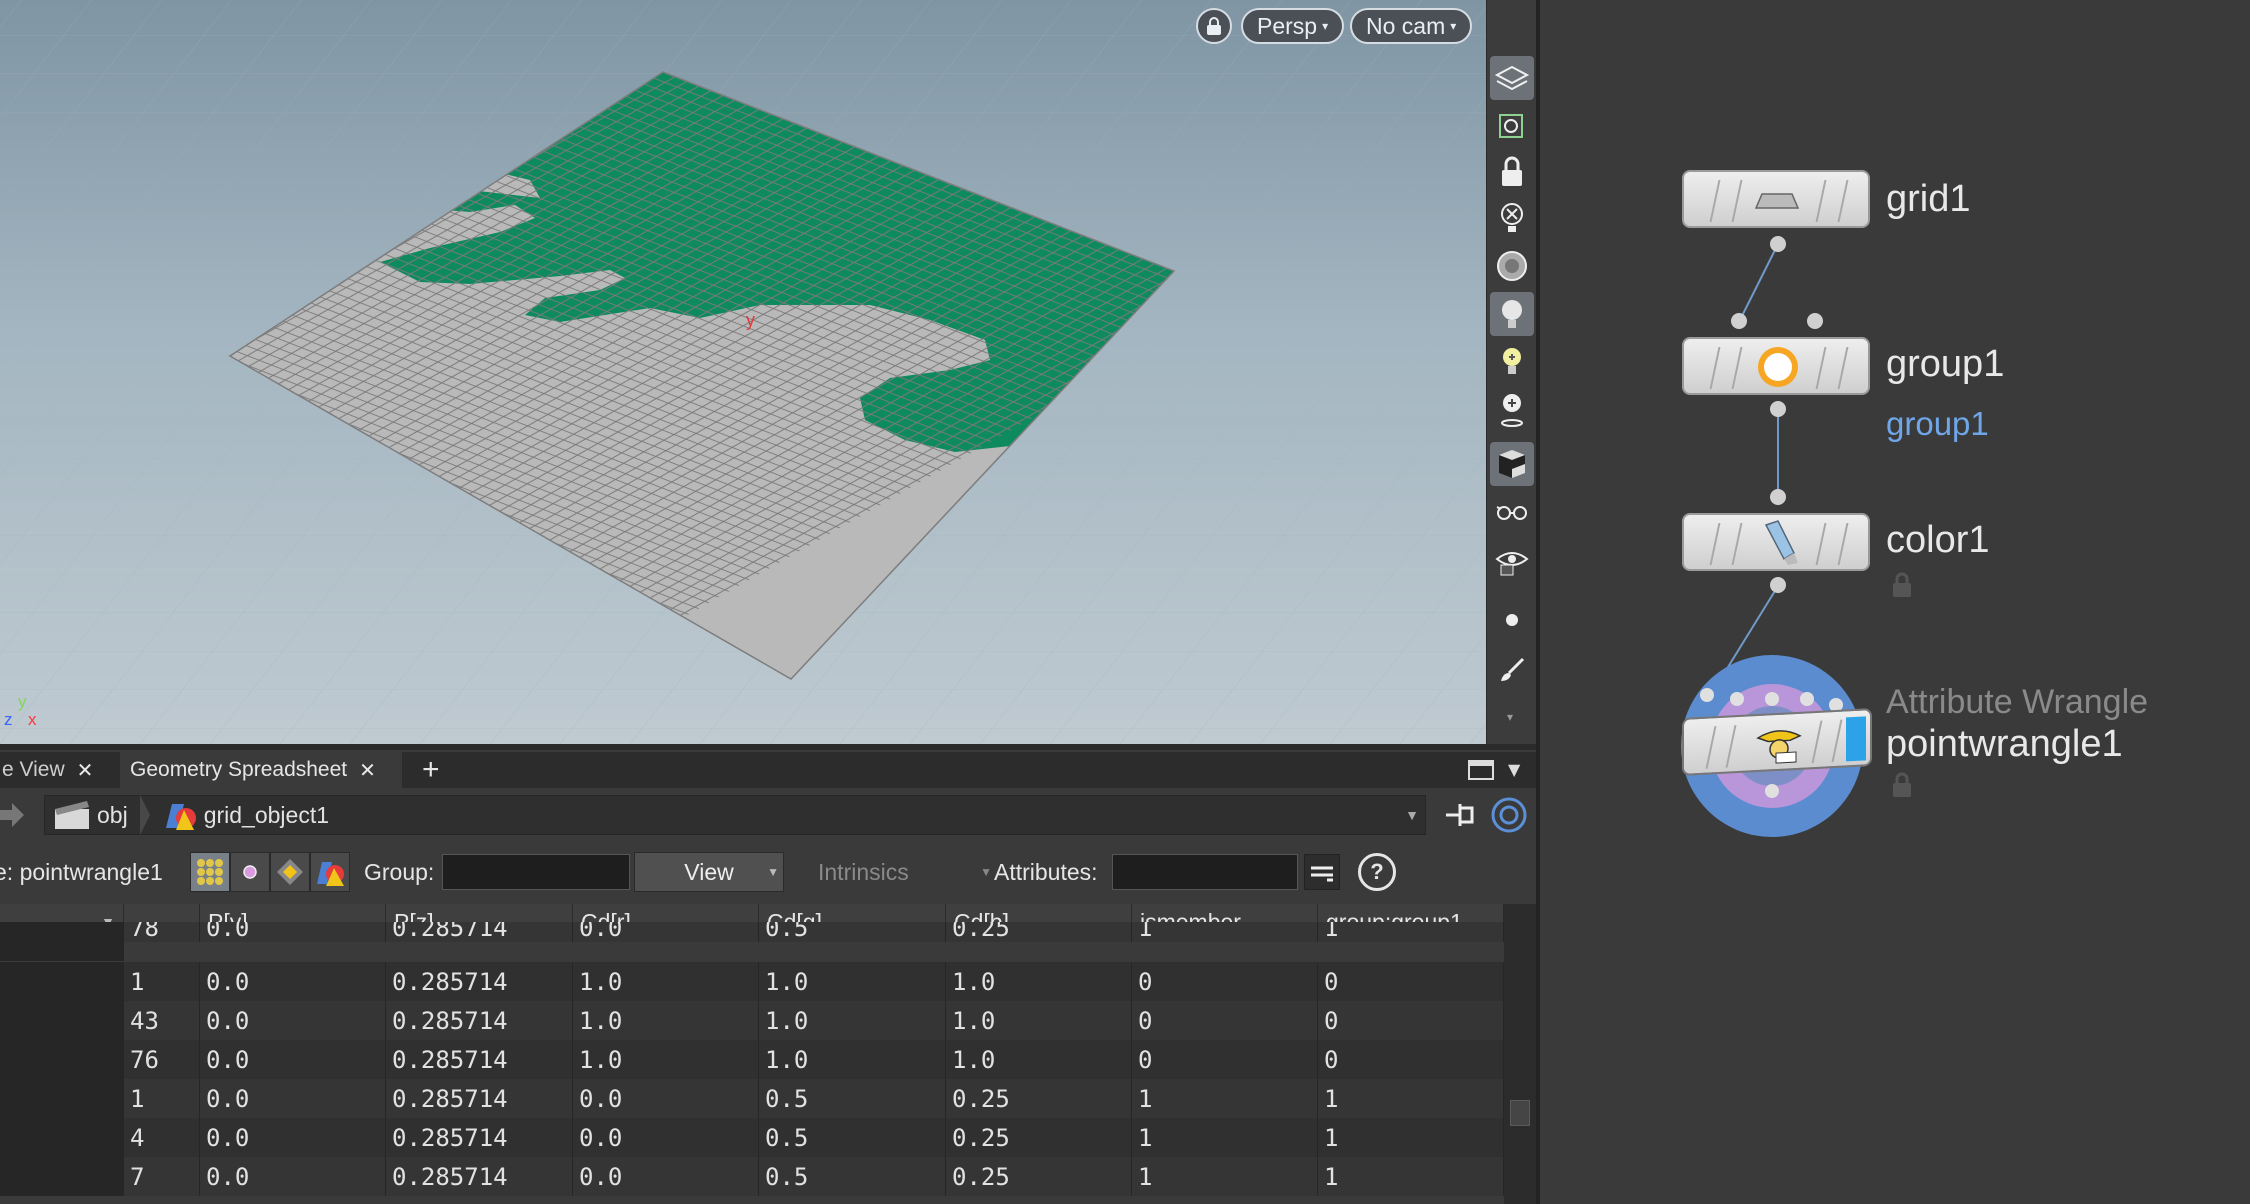 The width and height of the screenshot is (2250, 1204). What do you see at coordinates (1293, 26) in the screenshot?
I see `camera-mode-dropdown: Persp ▾` at bounding box center [1293, 26].